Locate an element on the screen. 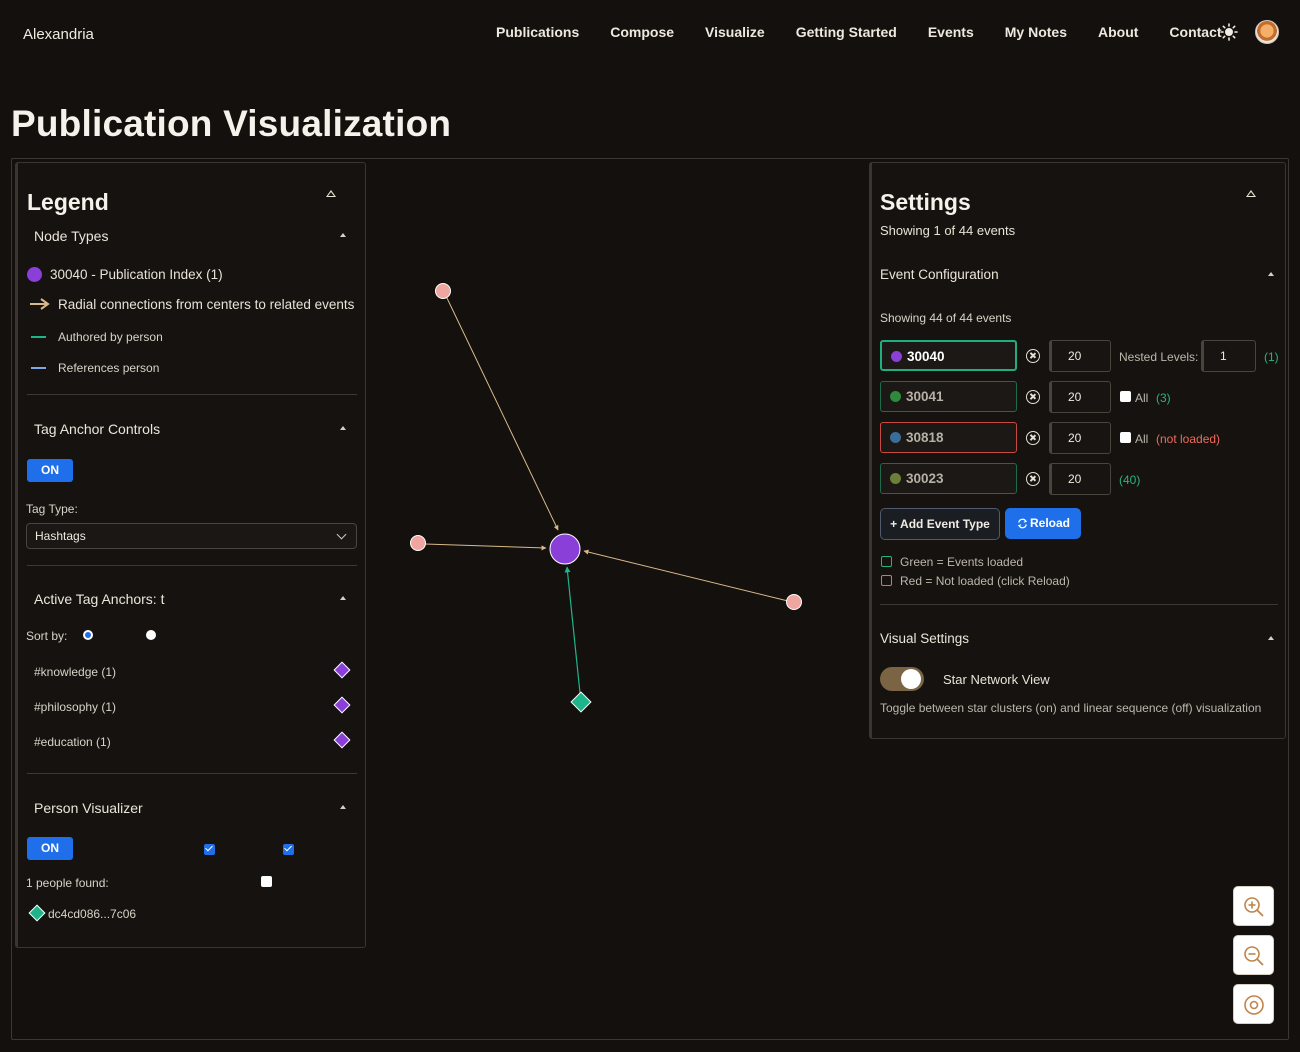 This screenshot has height=1052, width=1300. green-legend-label: Green = Events loaded is located at coordinates (962, 562).